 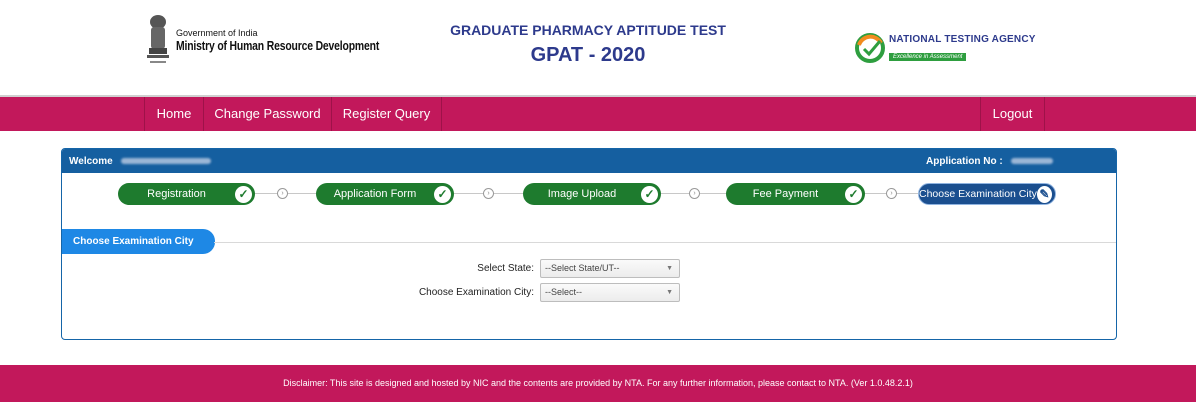 I want to click on step-fee-payment: Fee Payment ✓, so click(x=795, y=194).